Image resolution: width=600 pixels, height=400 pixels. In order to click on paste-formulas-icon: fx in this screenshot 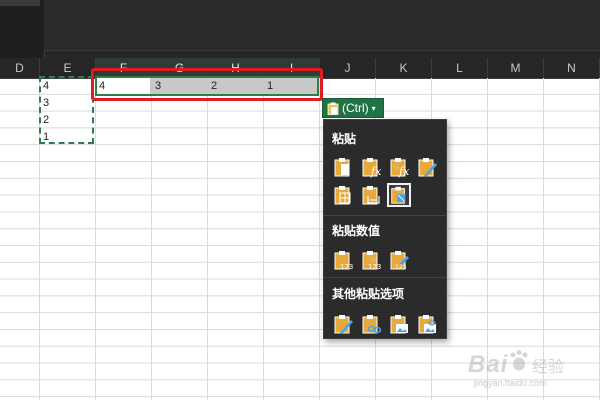, I will do `click(371, 167)`.